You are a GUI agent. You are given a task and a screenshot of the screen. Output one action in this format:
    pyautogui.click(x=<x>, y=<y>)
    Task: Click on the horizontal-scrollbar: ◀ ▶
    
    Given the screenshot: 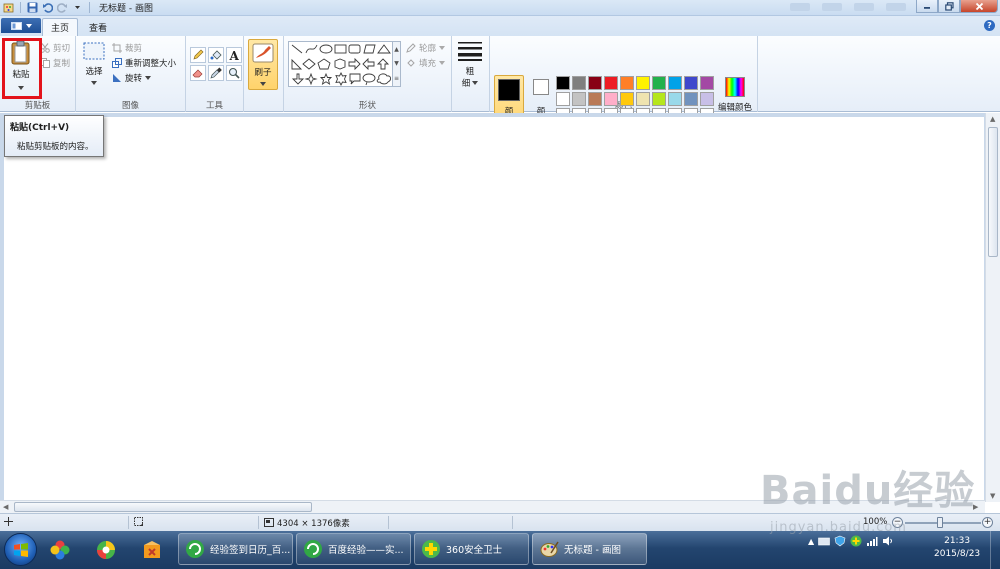 What is the action you would take?
    pyautogui.click(x=492, y=506)
    